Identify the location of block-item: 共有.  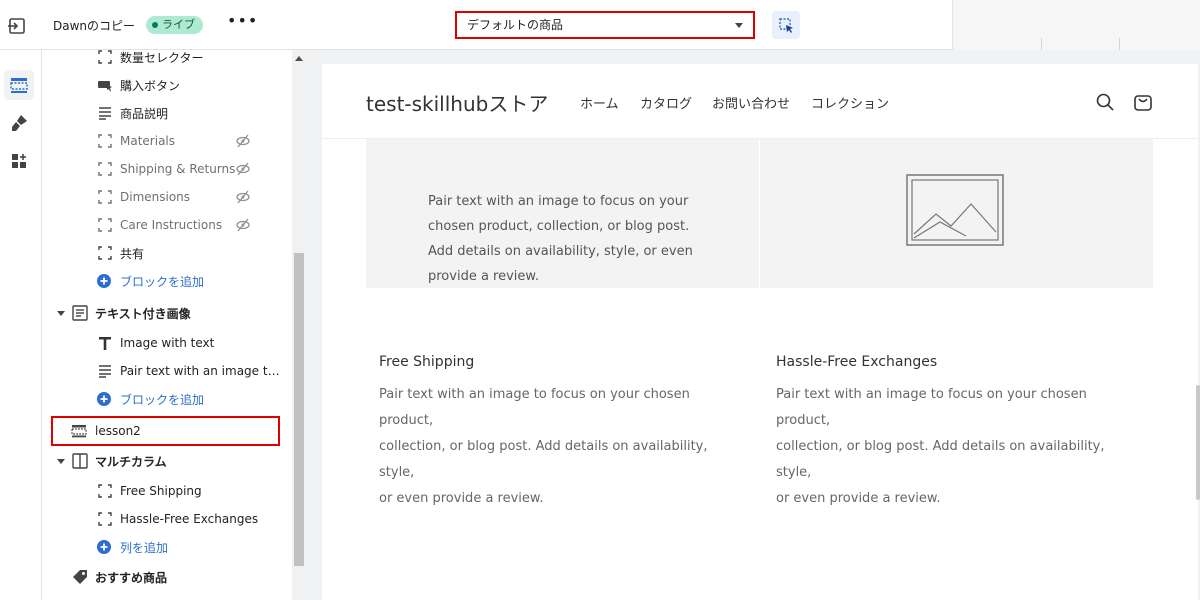
(167, 253).